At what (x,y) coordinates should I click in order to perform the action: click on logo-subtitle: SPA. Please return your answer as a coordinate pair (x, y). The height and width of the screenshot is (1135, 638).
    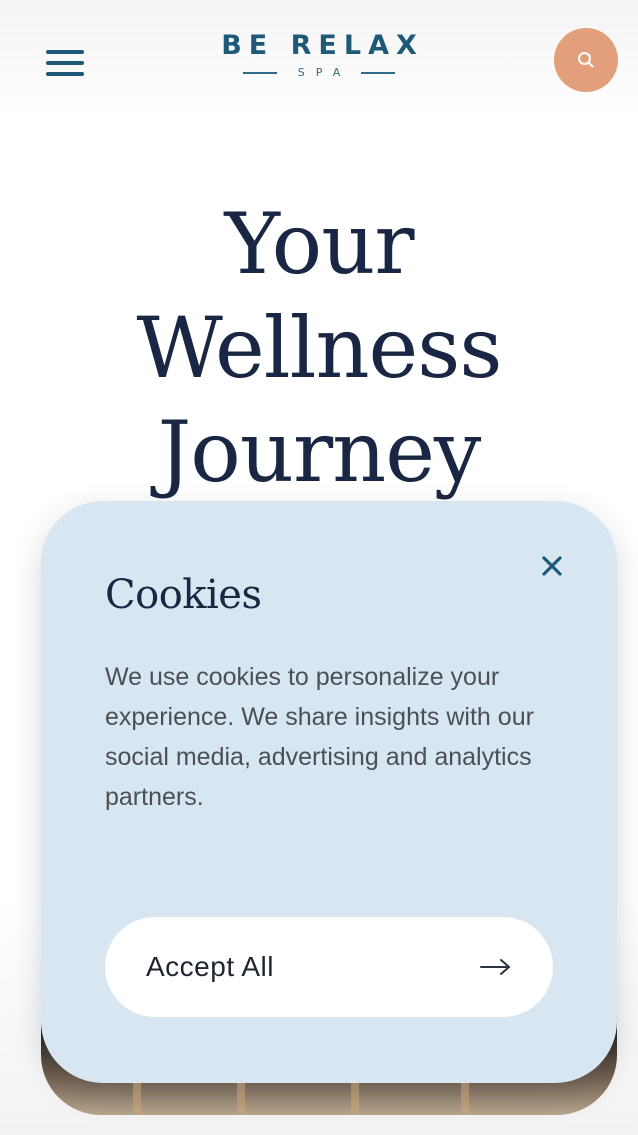
    Looking at the image, I should click on (324, 72).